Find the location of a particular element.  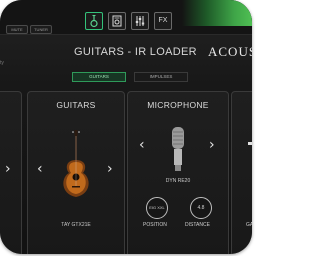

tab-guitars: GUITARS is located at coordinates (99, 77).